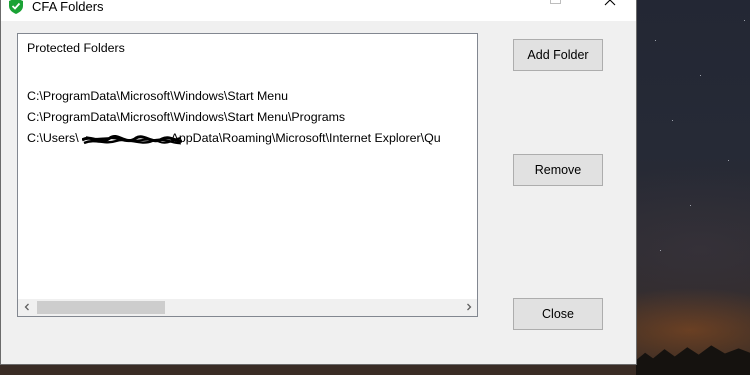  I want to click on close-button: Close, so click(558, 314).